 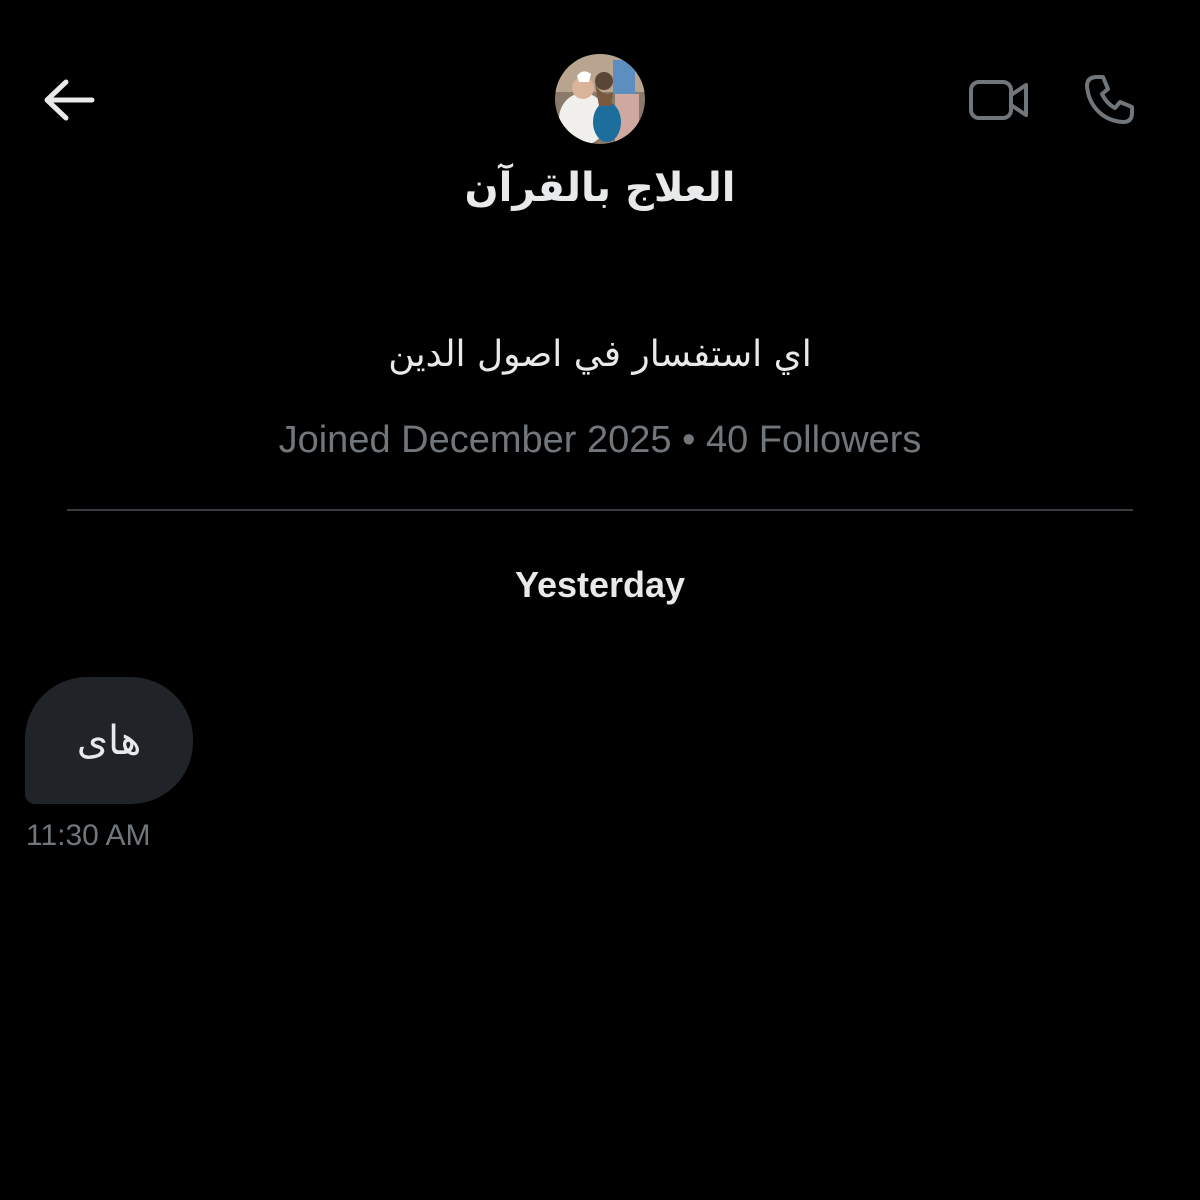 I want to click on divider, so click(x=600, y=510).